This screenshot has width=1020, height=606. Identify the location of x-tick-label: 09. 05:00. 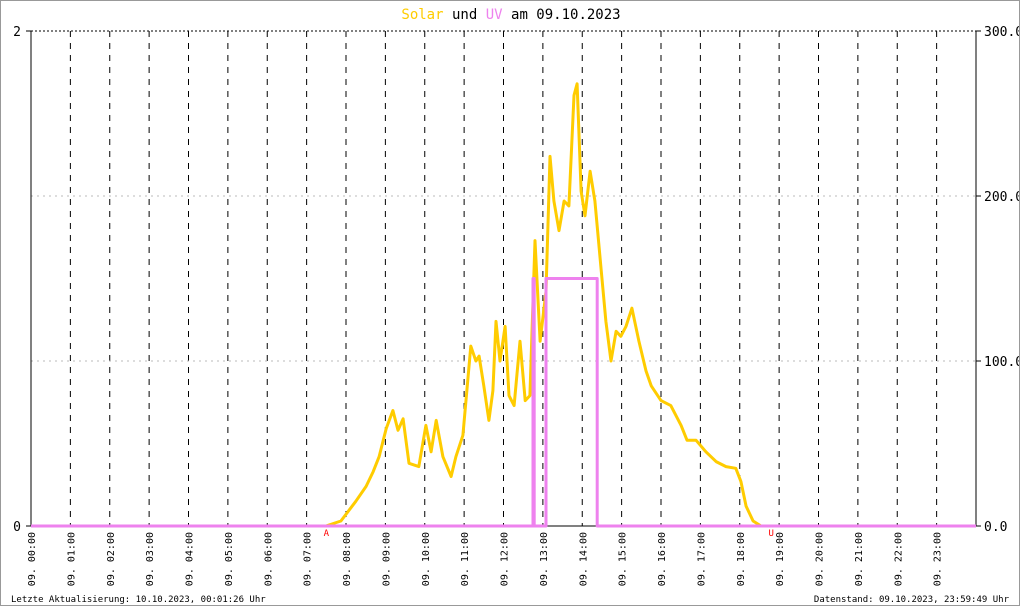
(229, 559).